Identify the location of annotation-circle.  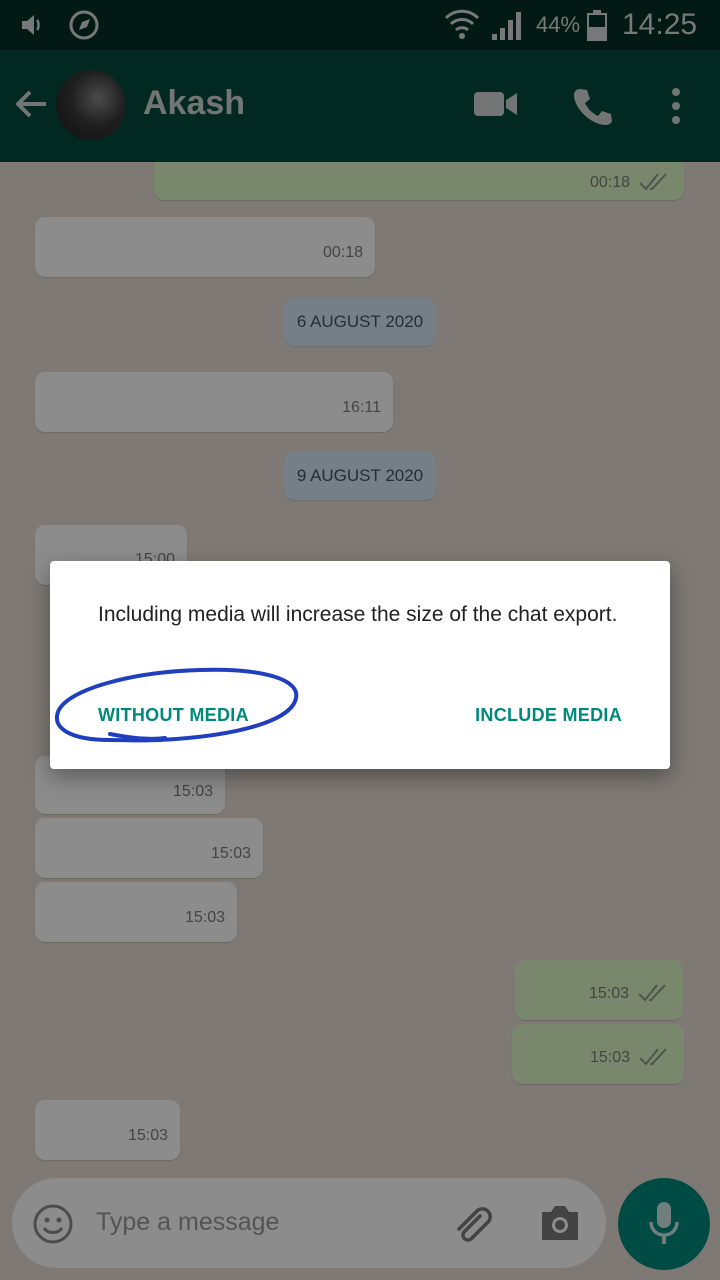
(176, 705).